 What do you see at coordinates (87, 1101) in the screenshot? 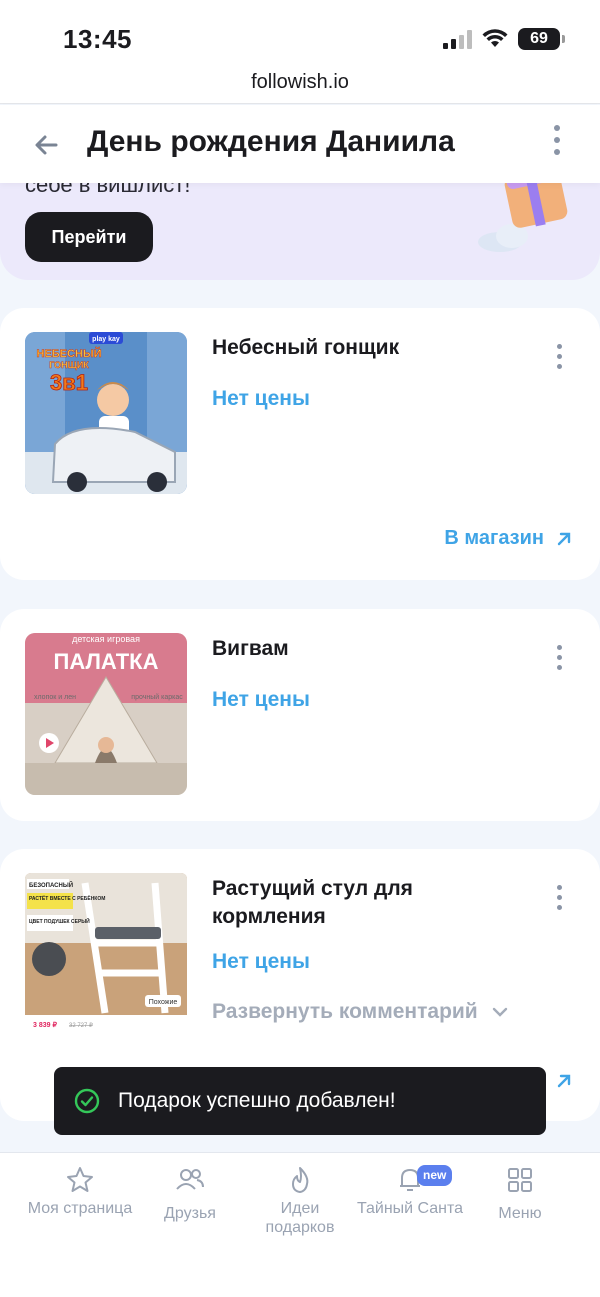
I see `check-circle-icon` at bounding box center [87, 1101].